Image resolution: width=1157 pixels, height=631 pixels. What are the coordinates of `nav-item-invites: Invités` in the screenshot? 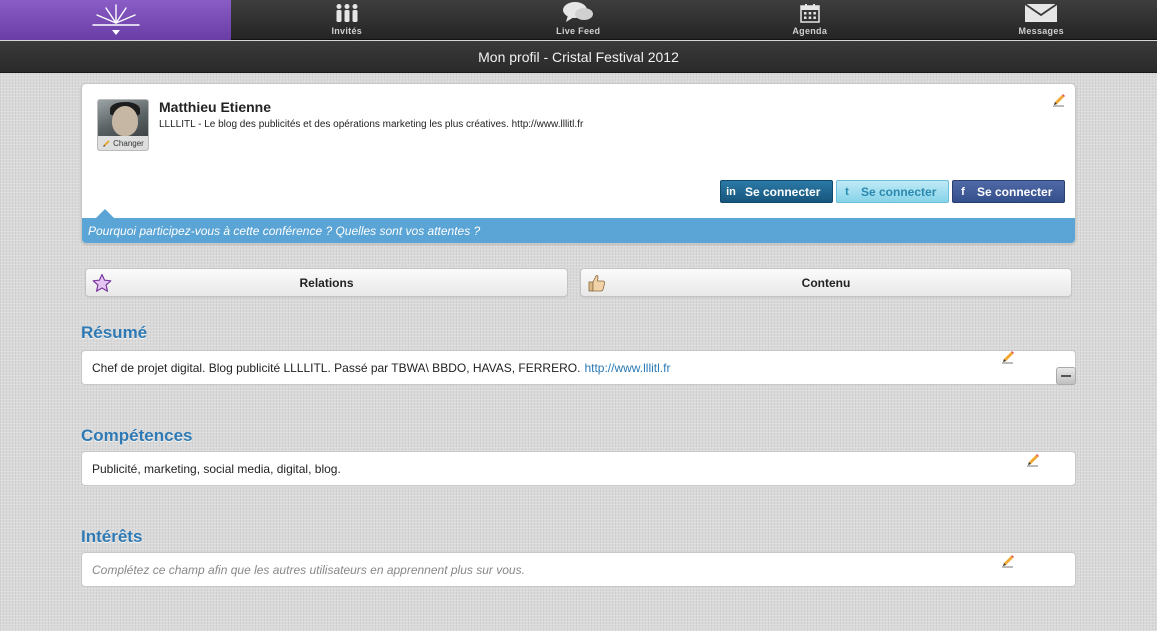 It's located at (347, 20).